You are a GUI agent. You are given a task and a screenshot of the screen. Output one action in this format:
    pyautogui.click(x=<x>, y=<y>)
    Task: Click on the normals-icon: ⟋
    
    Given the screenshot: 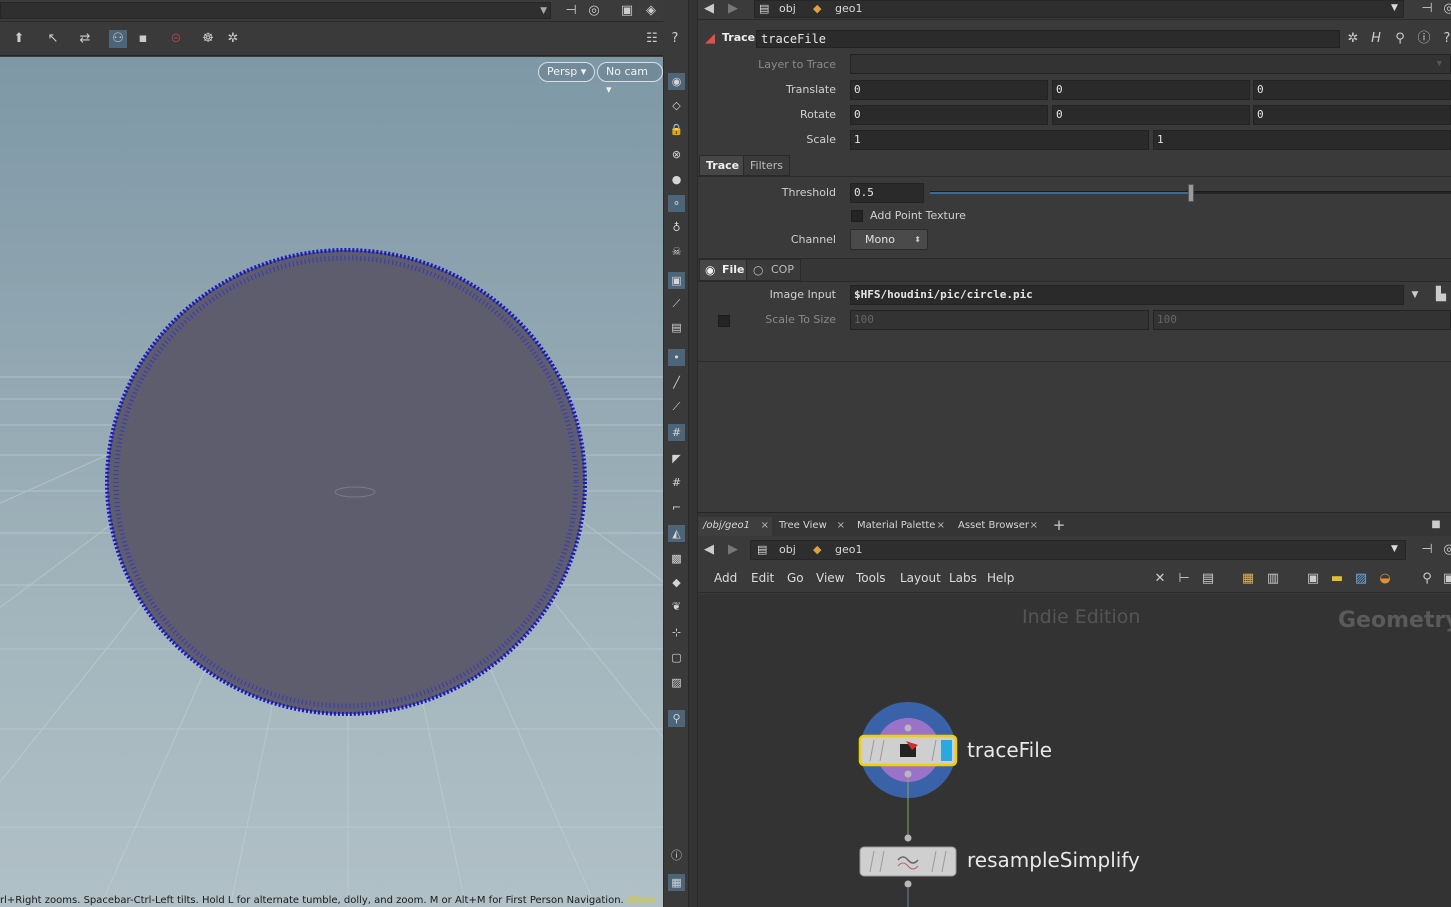 What is the action you would take?
    pyautogui.click(x=676, y=303)
    